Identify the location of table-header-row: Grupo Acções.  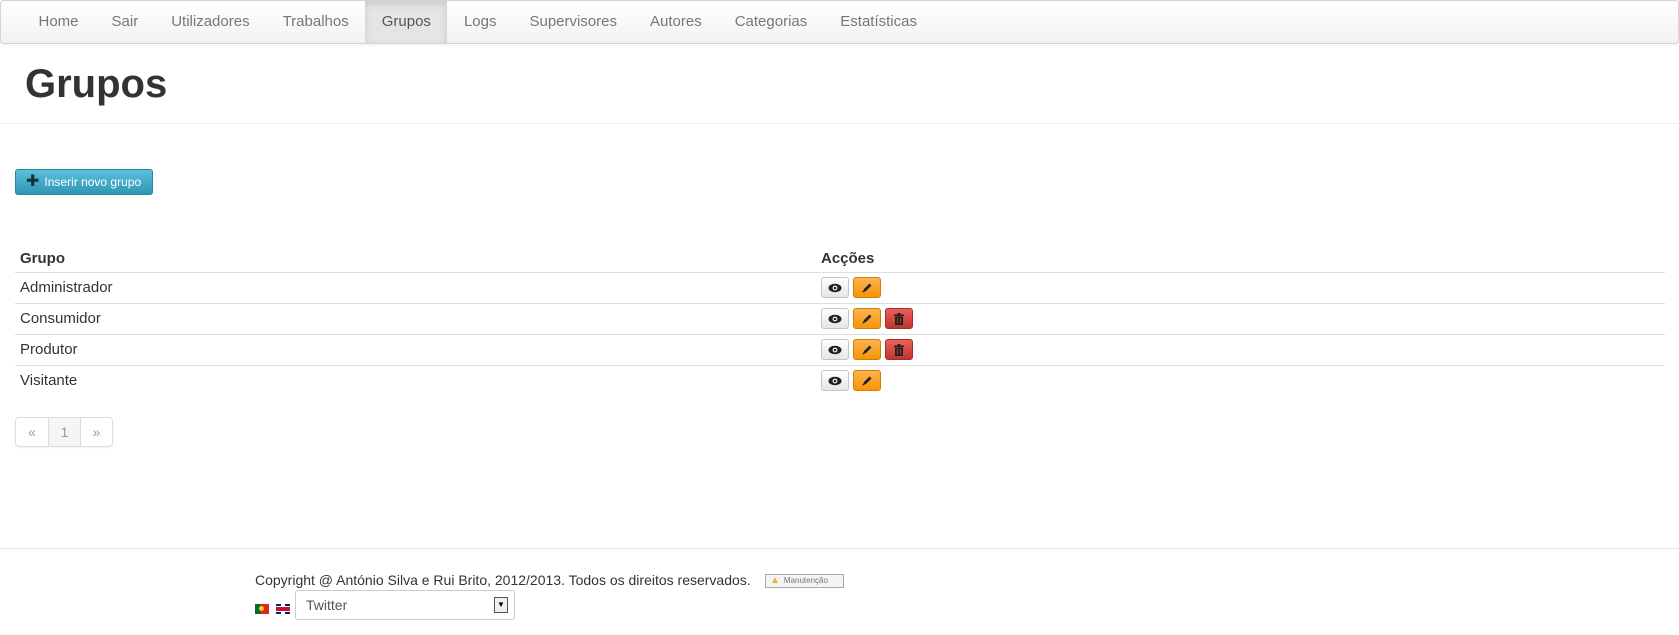
(840, 259).